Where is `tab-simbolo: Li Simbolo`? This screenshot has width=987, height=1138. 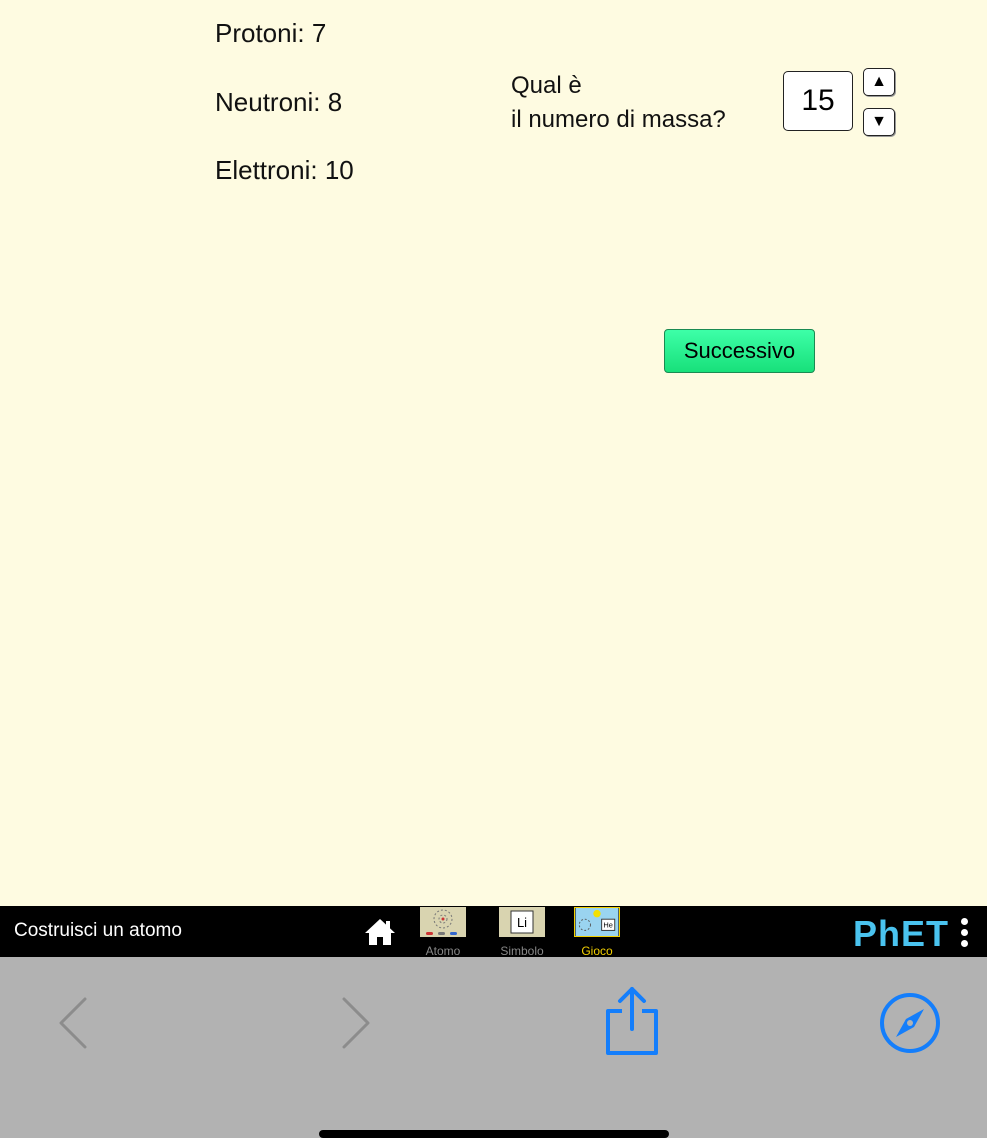
tab-simbolo: Li Simbolo is located at coordinates (522, 932).